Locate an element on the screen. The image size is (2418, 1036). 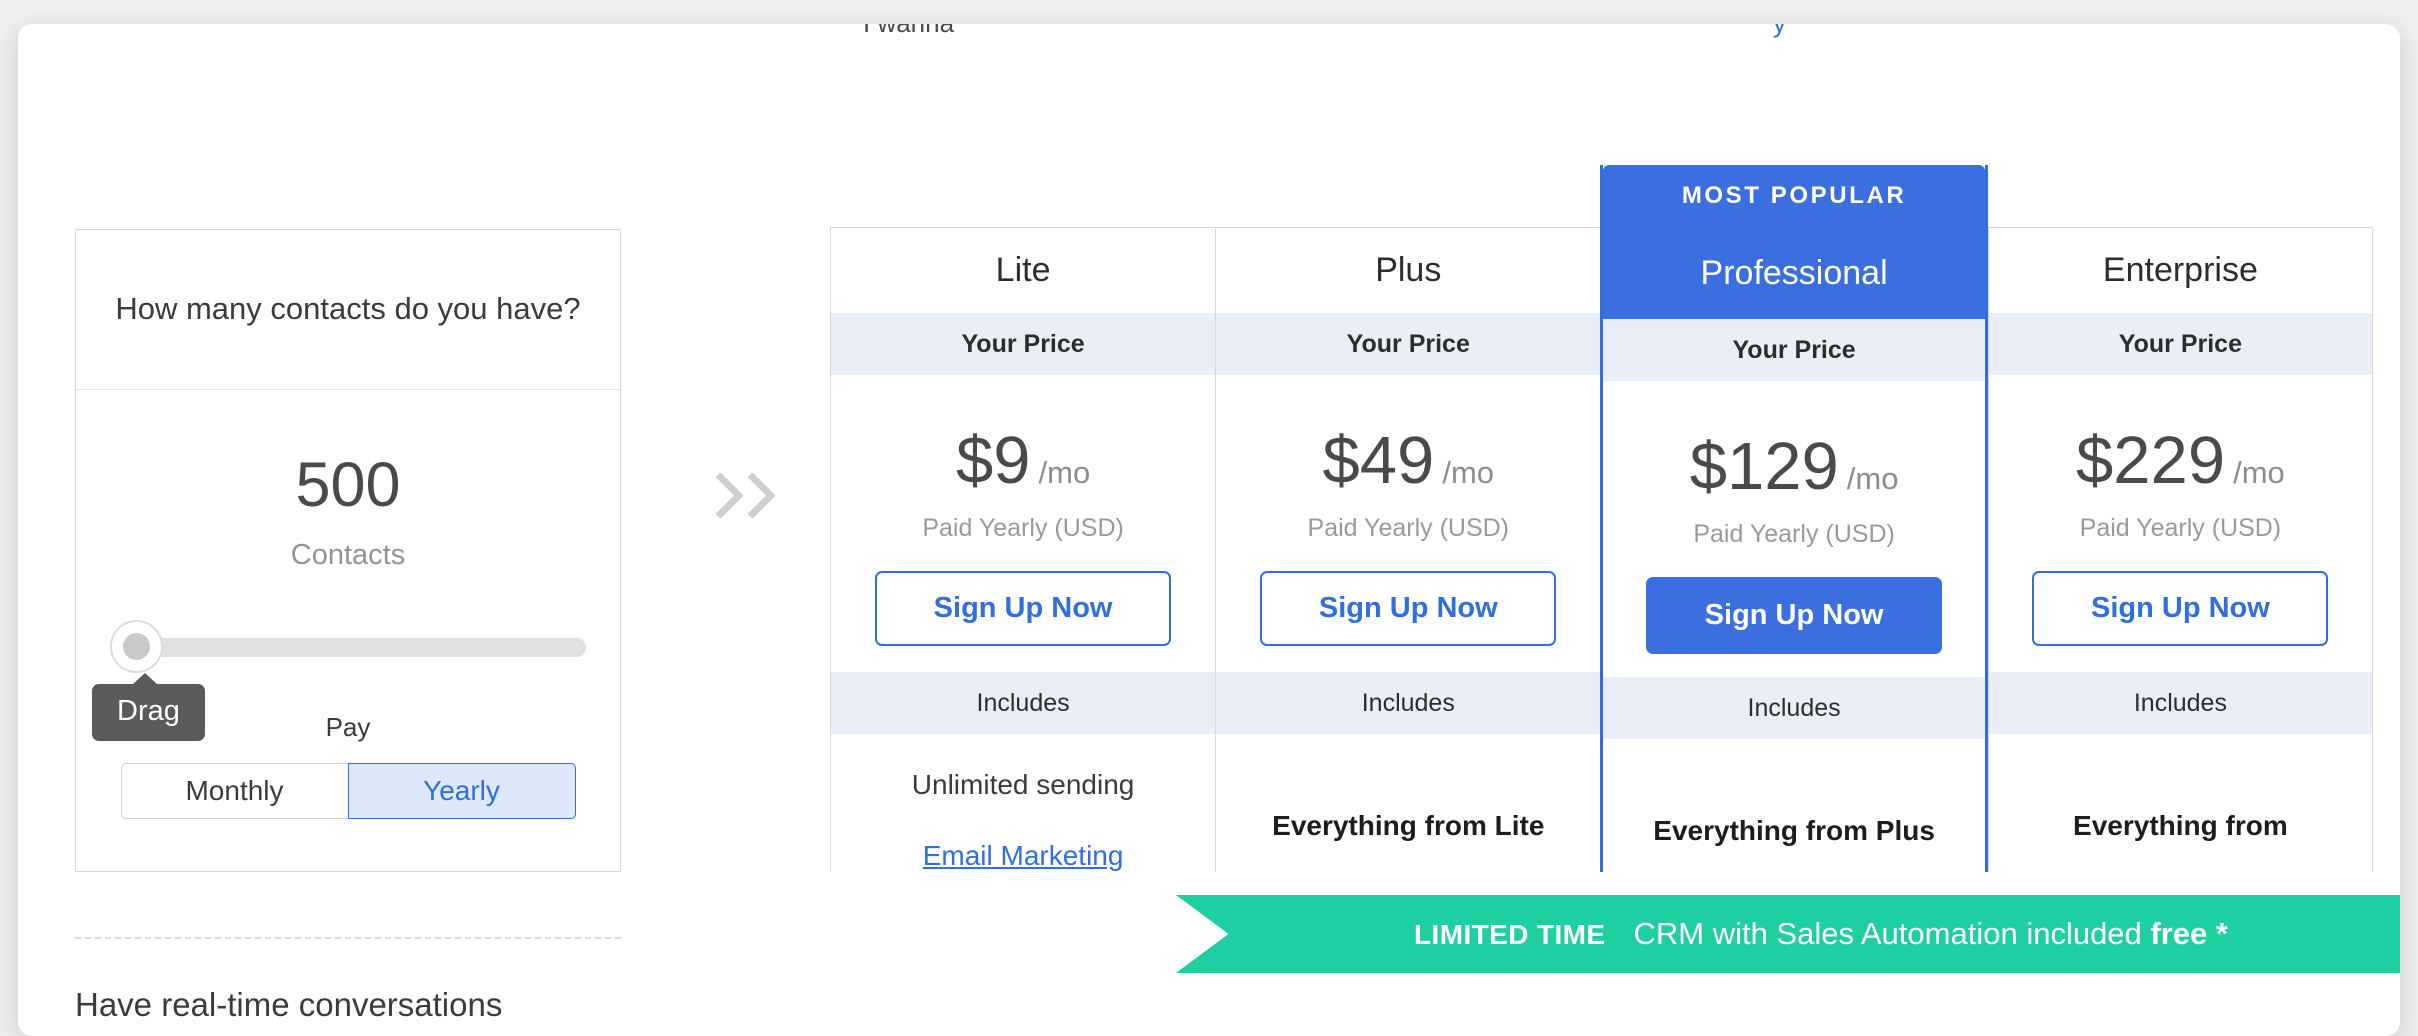
slider-track is located at coordinates (354, 647).